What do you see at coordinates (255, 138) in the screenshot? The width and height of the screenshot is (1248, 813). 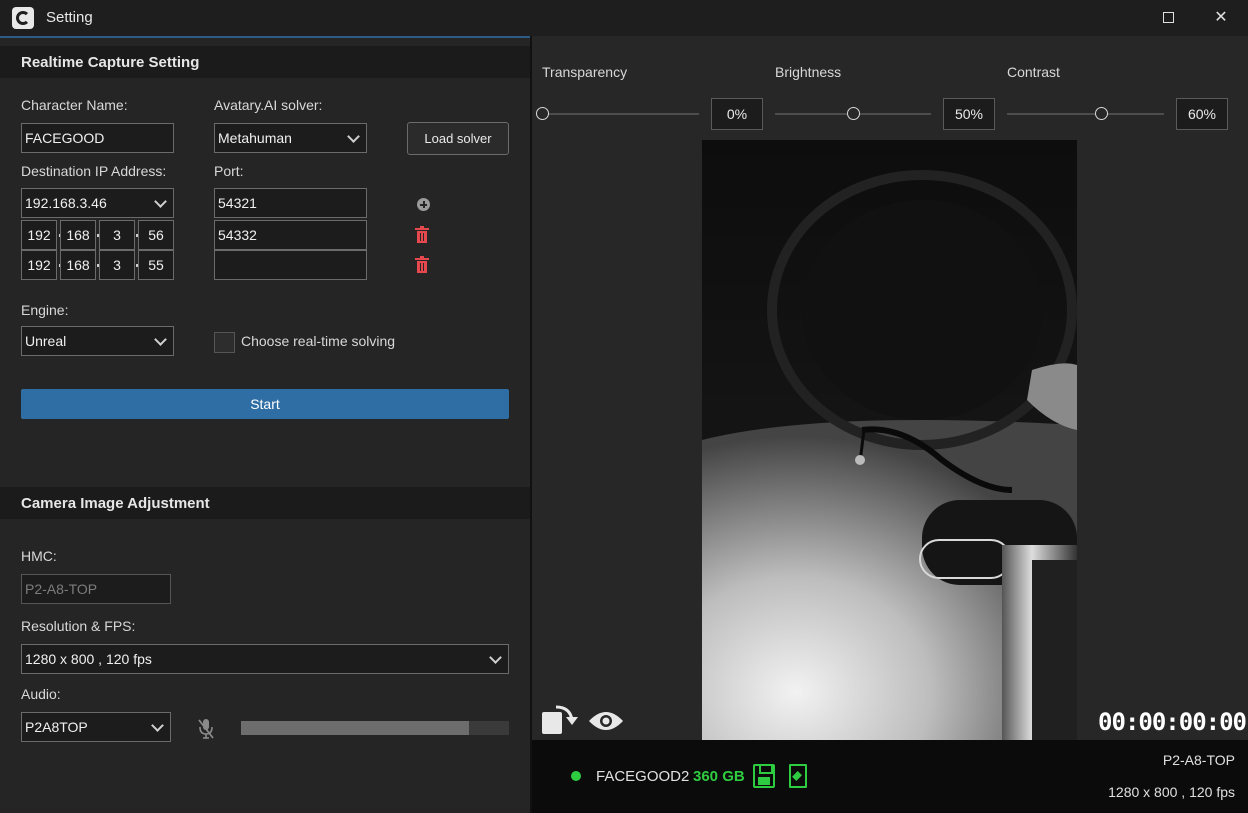 I see `solver-select-value: Metahuman` at bounding box center [255, 138].